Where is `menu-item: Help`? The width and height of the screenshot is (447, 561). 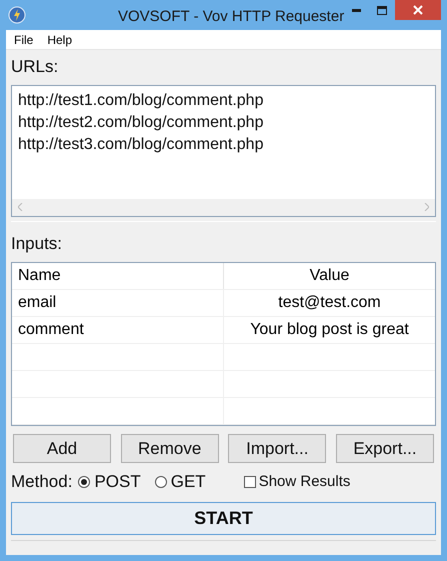
menu-item: Help is located at coordinates (59, 39).